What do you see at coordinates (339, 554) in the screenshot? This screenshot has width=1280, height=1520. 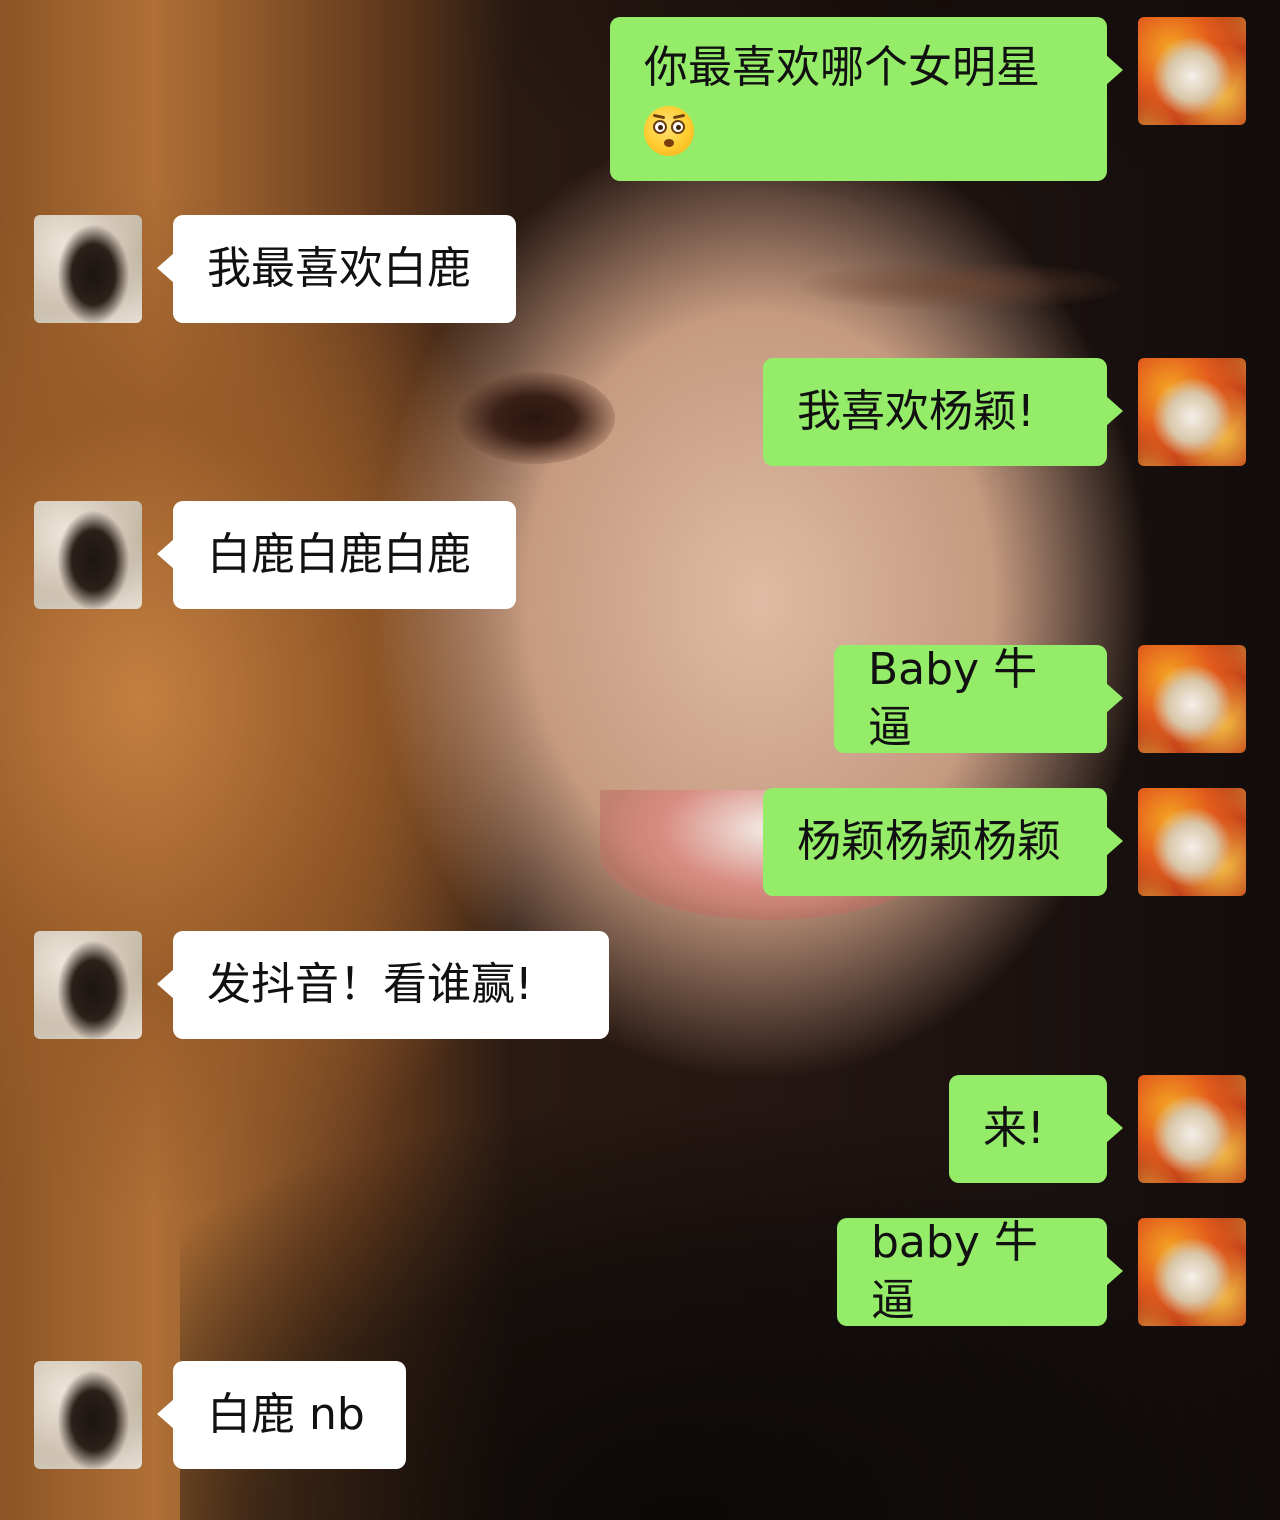 I see `message-text: 白鹿白鹿白鹿` at bounding box center [339, 554].